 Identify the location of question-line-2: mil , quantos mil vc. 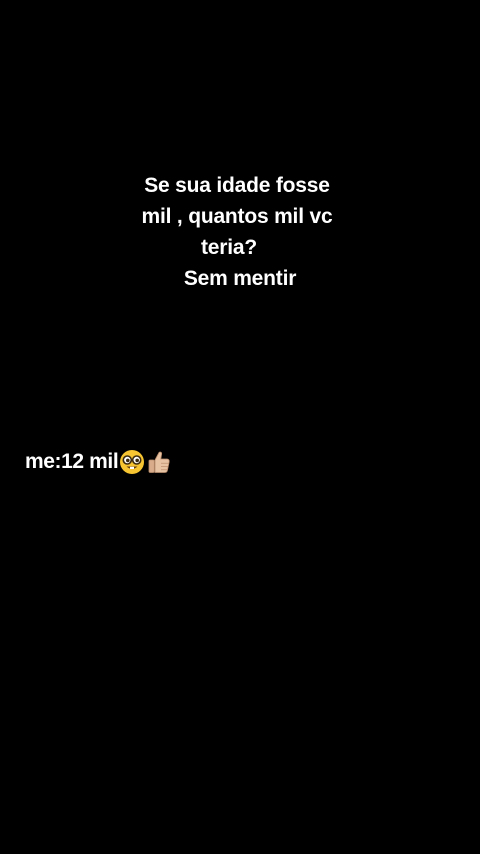
(237, 216).